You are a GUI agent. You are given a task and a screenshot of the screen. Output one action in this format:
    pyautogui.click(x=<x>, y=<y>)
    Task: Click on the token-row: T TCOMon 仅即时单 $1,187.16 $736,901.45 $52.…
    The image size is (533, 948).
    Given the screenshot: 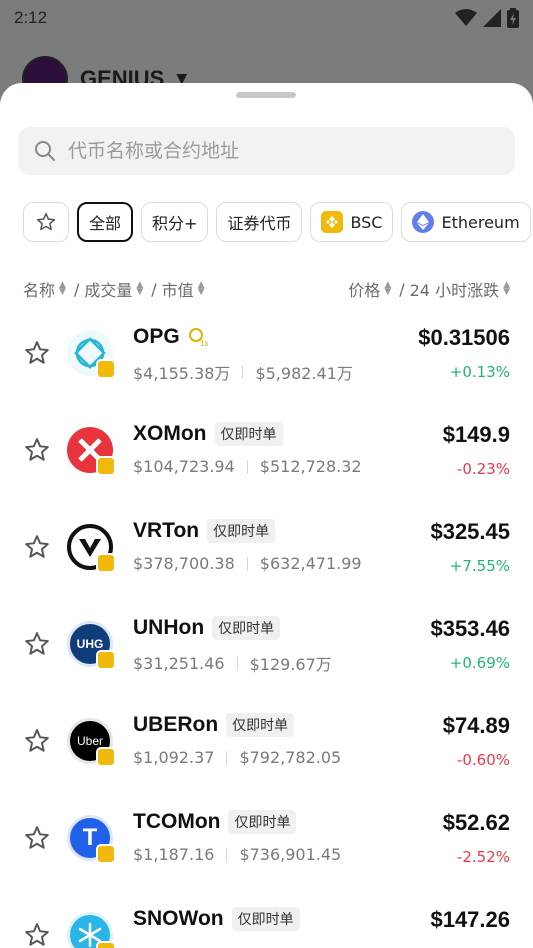 What is the action you would take?
    pyautogui.click(x=266, y=843)
    